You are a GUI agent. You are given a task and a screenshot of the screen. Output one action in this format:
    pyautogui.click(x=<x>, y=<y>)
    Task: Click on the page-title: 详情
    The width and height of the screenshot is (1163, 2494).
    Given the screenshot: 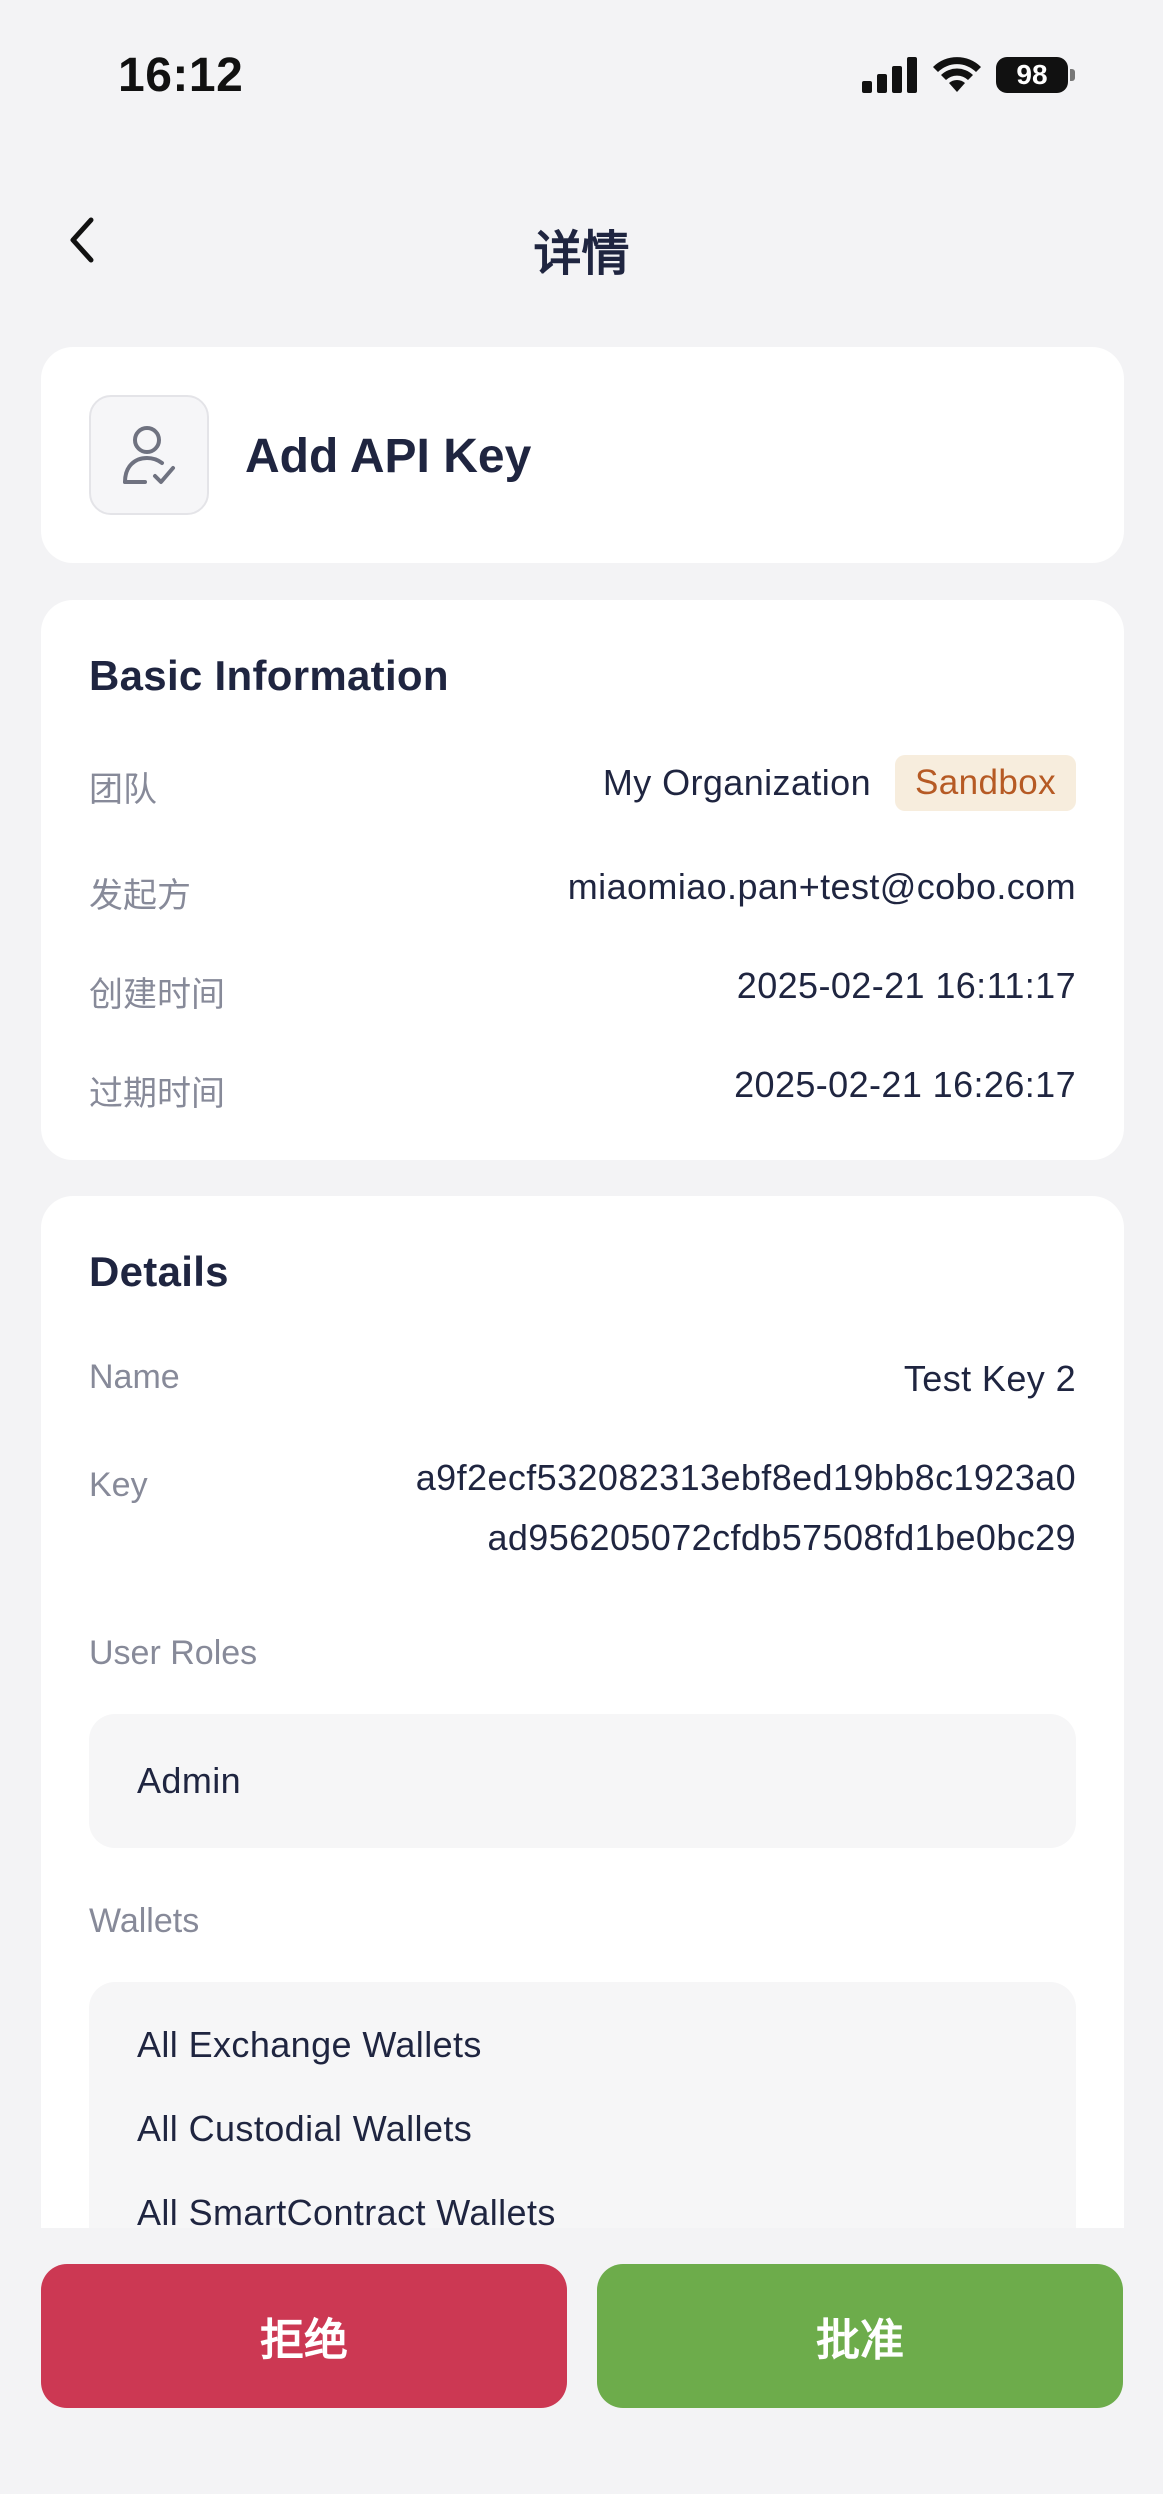 What is the action you would take?
    pyautogui.click(x=581, y=254)
    